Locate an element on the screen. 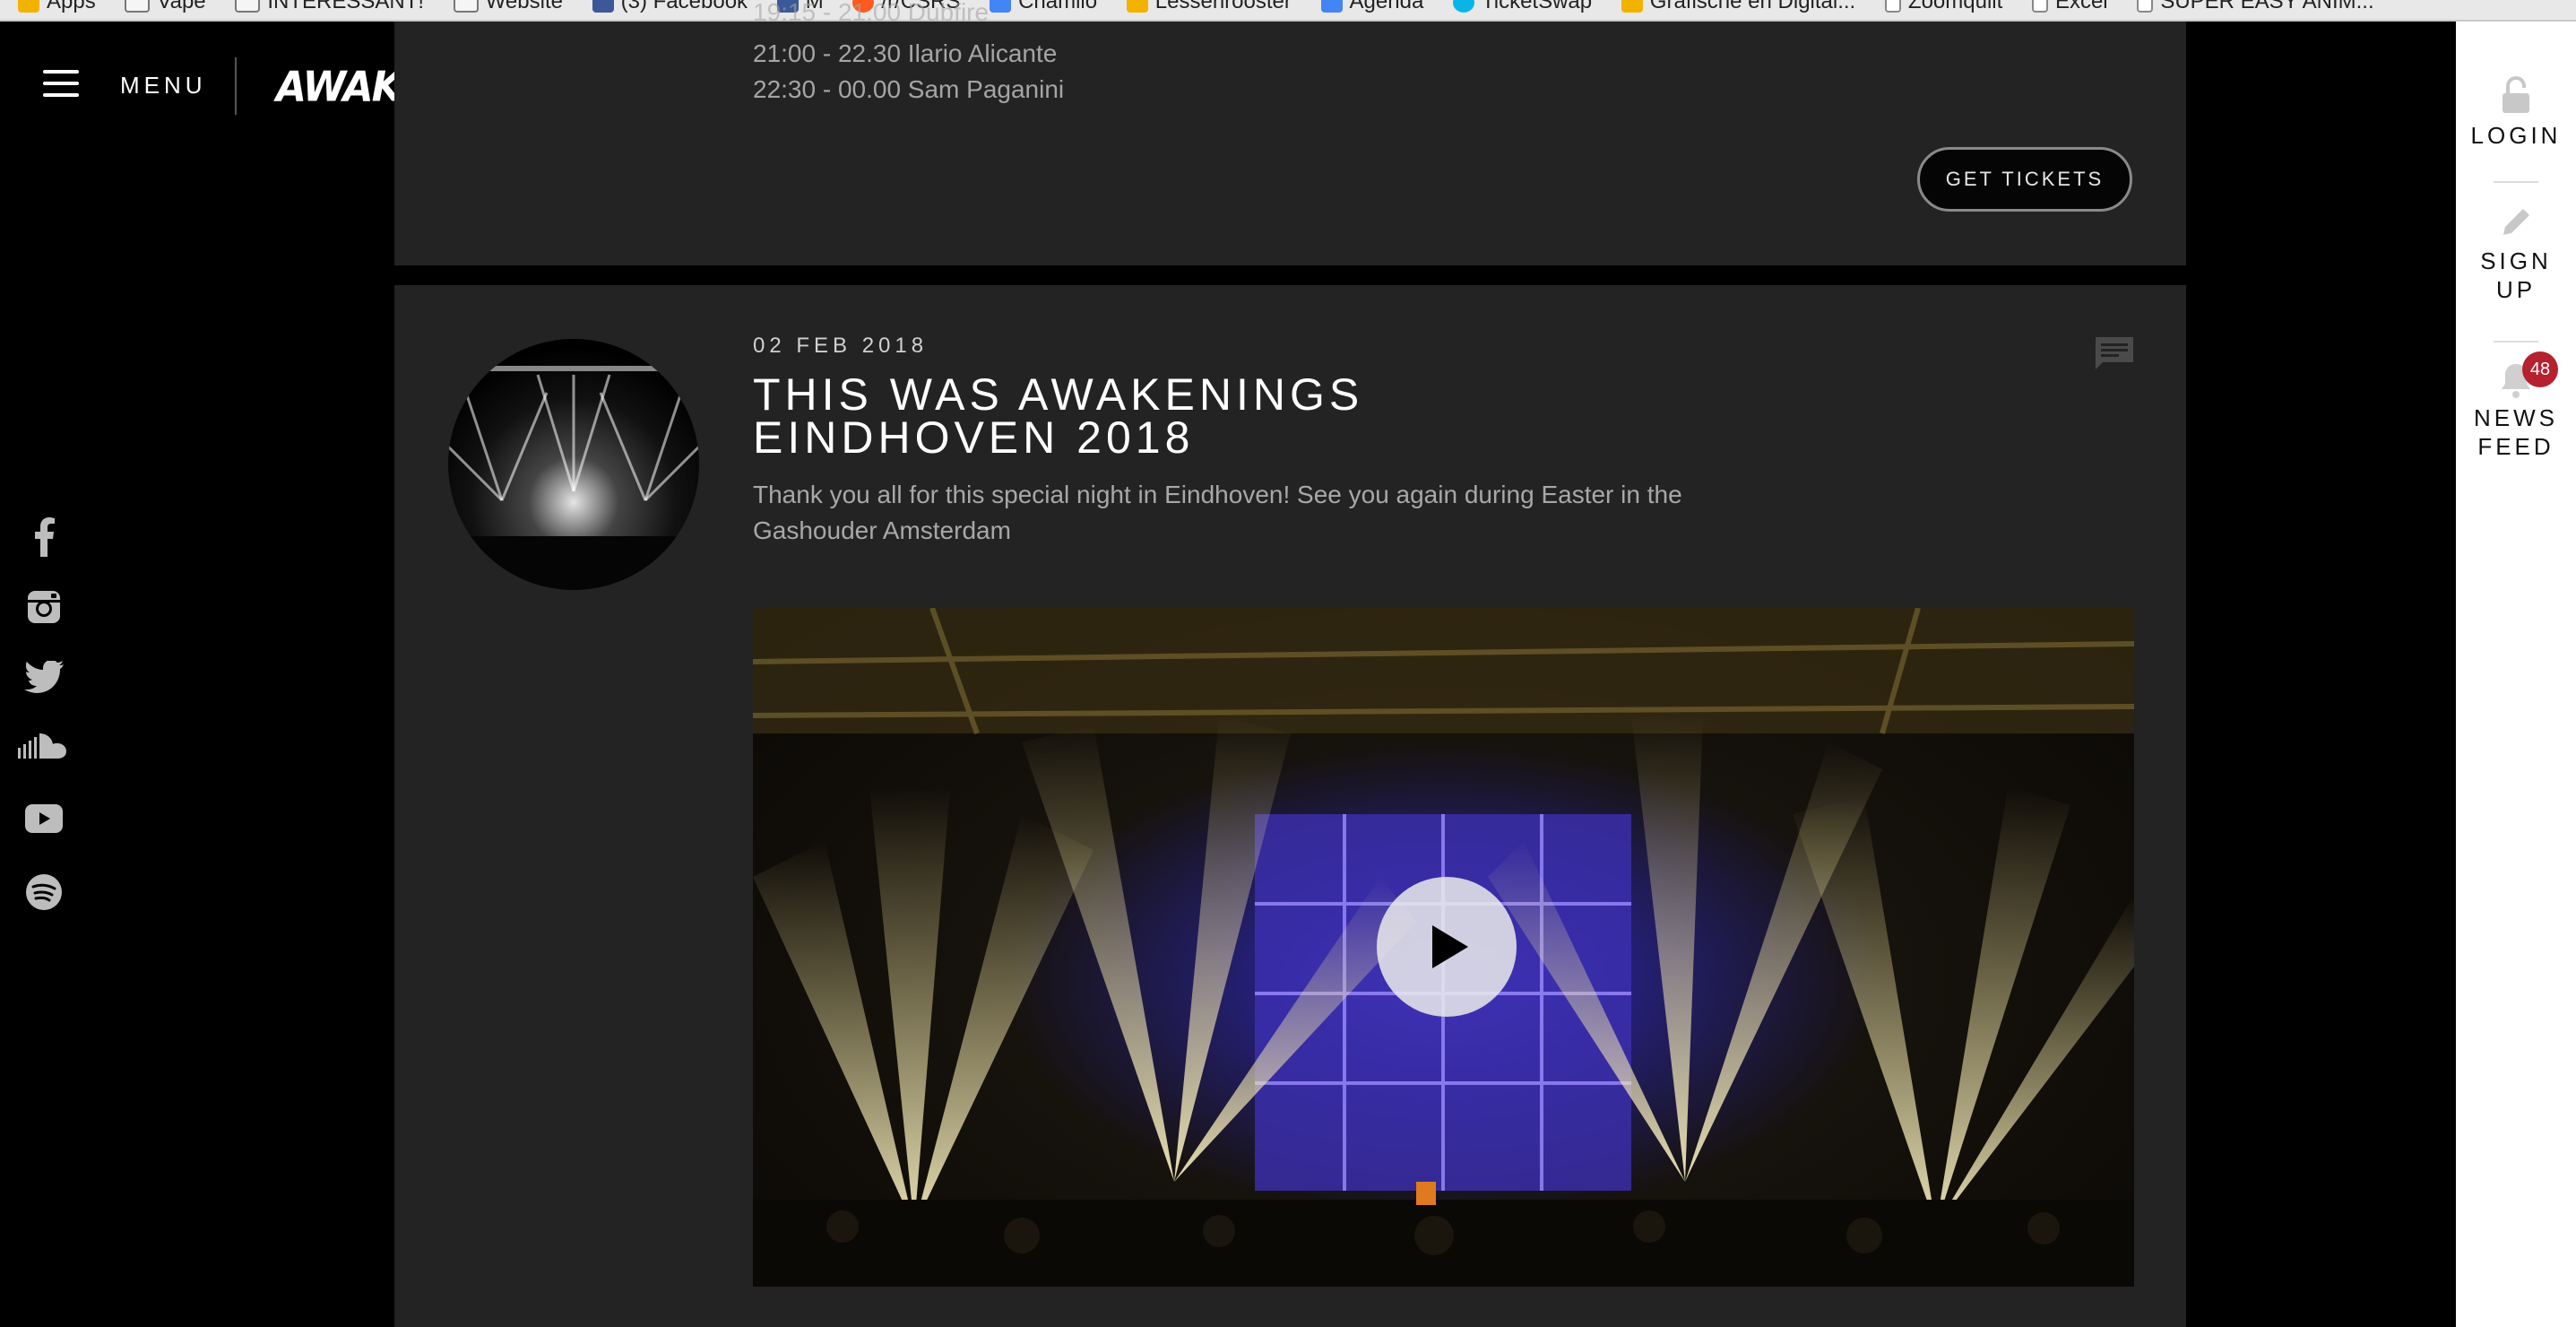 Image resolution: width=2576 pixels, height=1327 pixels. post-title: THIS WAS AWAKENINGS EINDHOVEN 2018 is located at coordinates (1156, 416).